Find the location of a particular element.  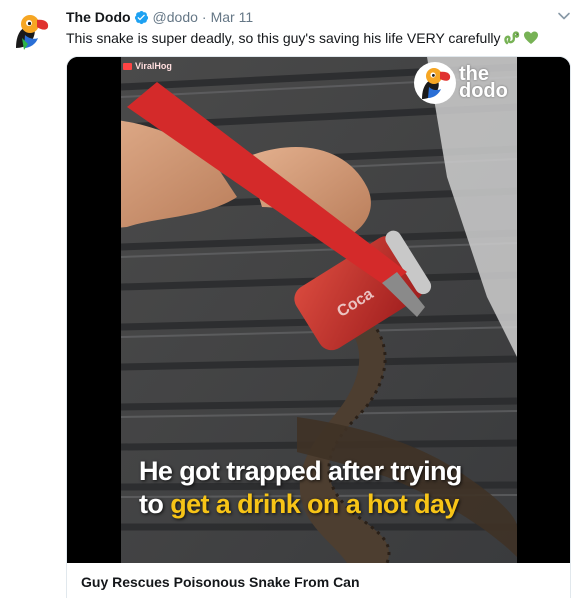

video-camera-icon is located at coordinates (127, 66).